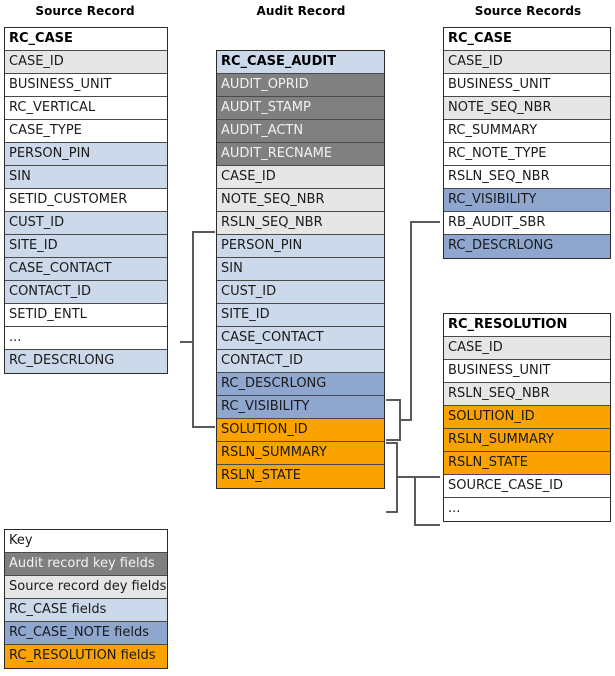 The height and width of the screenshot is (676, 615). I want to click on field-row: CASE_TYPE, so click(86, 131).